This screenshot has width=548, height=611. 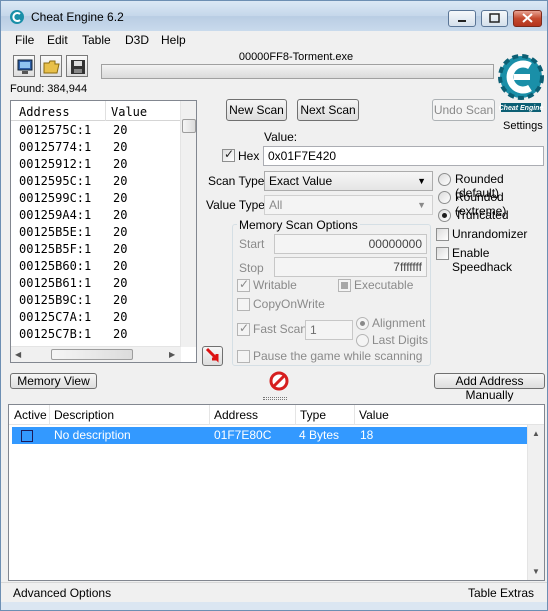 What do you see at coordinates (362, 323) in the screenshot?
I see `alignment-radio` at bounding box center [362, 323].